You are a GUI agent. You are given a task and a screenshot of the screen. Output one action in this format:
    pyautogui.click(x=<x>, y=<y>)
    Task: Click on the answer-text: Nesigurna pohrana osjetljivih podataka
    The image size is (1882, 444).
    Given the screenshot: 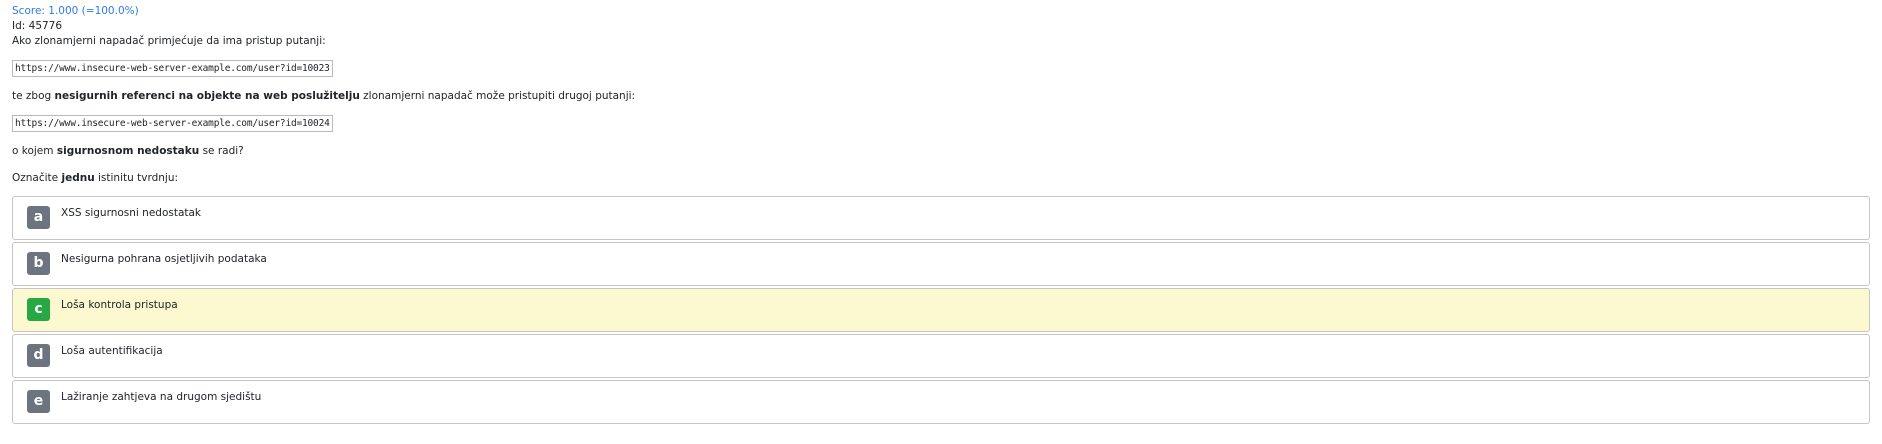 What is the action you would take?
    pyautogui.click(x=164, y=259)
    